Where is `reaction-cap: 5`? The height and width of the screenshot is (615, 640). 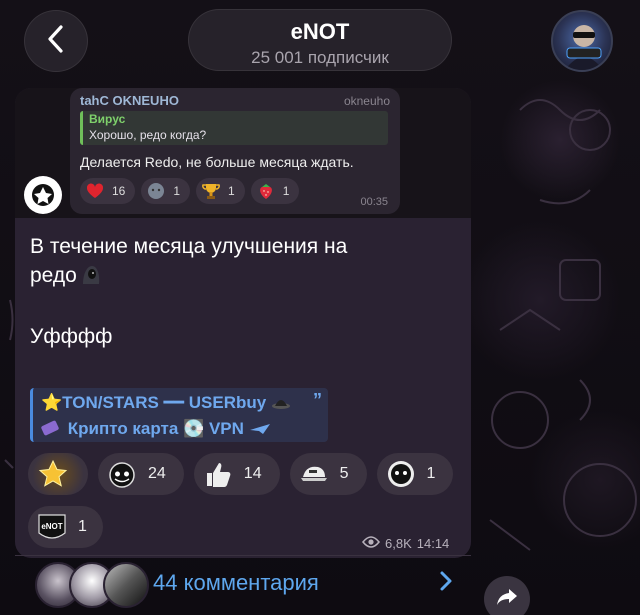 reaction-cap: 5 is located at coordinates (328, 474).